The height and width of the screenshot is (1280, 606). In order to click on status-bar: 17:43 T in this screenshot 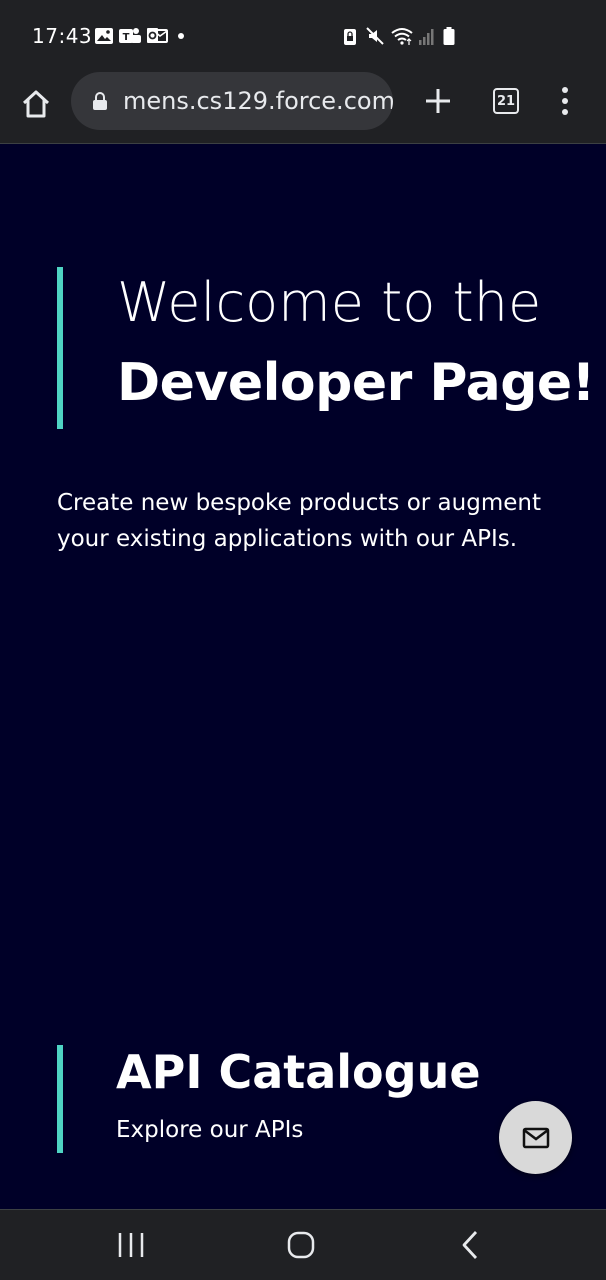, I will do `click(303, 36)`.